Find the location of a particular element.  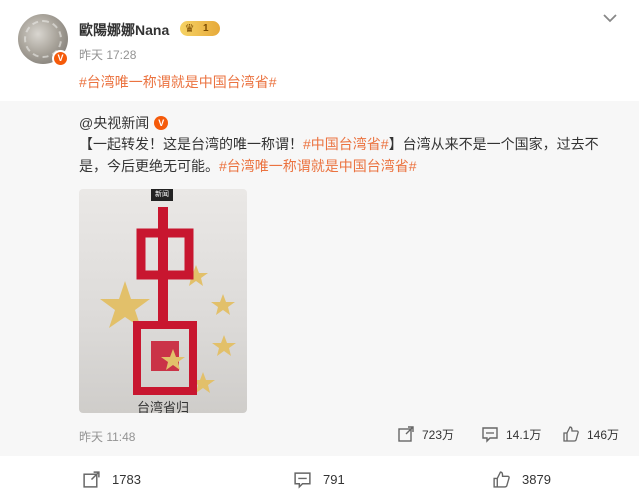

chevron-down-icon is located at coordinates (610, 18).